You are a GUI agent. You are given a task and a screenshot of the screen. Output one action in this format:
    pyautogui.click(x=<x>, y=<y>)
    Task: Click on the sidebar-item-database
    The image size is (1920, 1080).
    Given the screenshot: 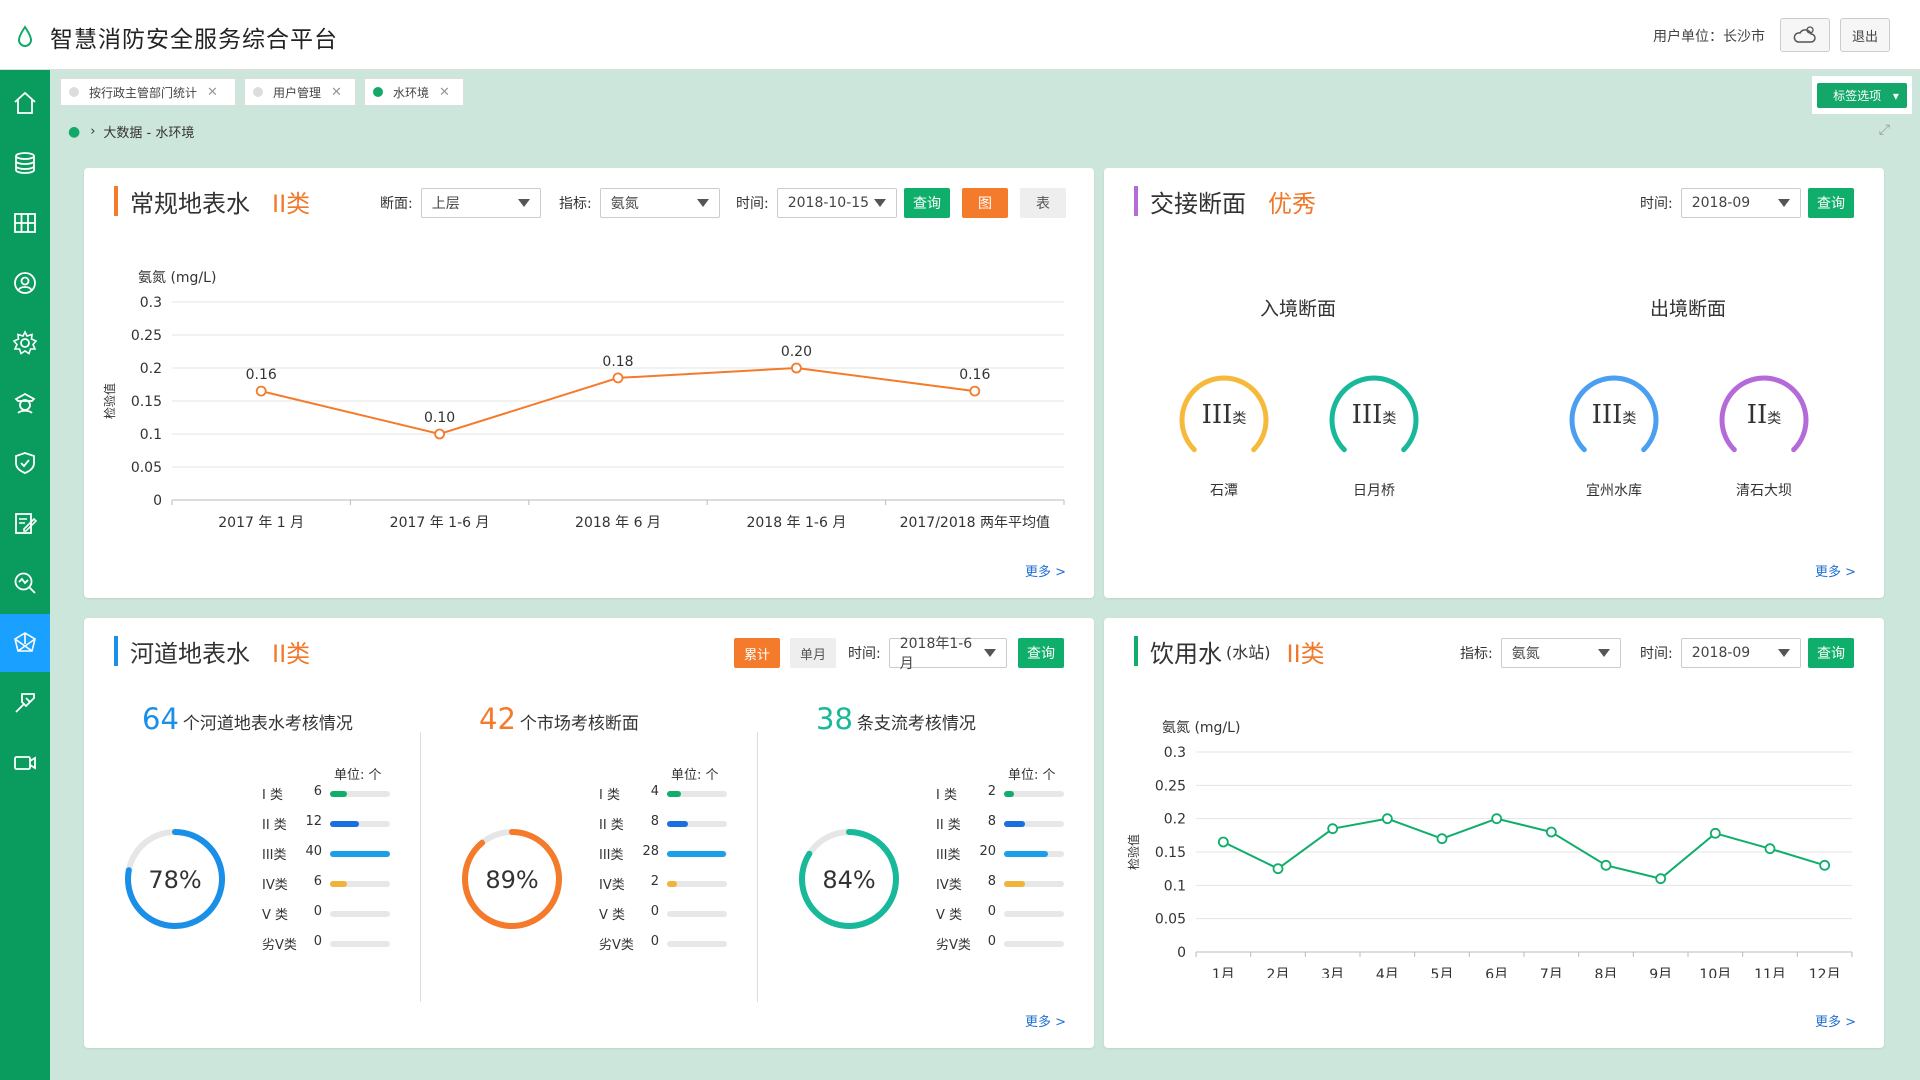 What is the action you would take?
    pyautogui.click(x=25, y=163)
    